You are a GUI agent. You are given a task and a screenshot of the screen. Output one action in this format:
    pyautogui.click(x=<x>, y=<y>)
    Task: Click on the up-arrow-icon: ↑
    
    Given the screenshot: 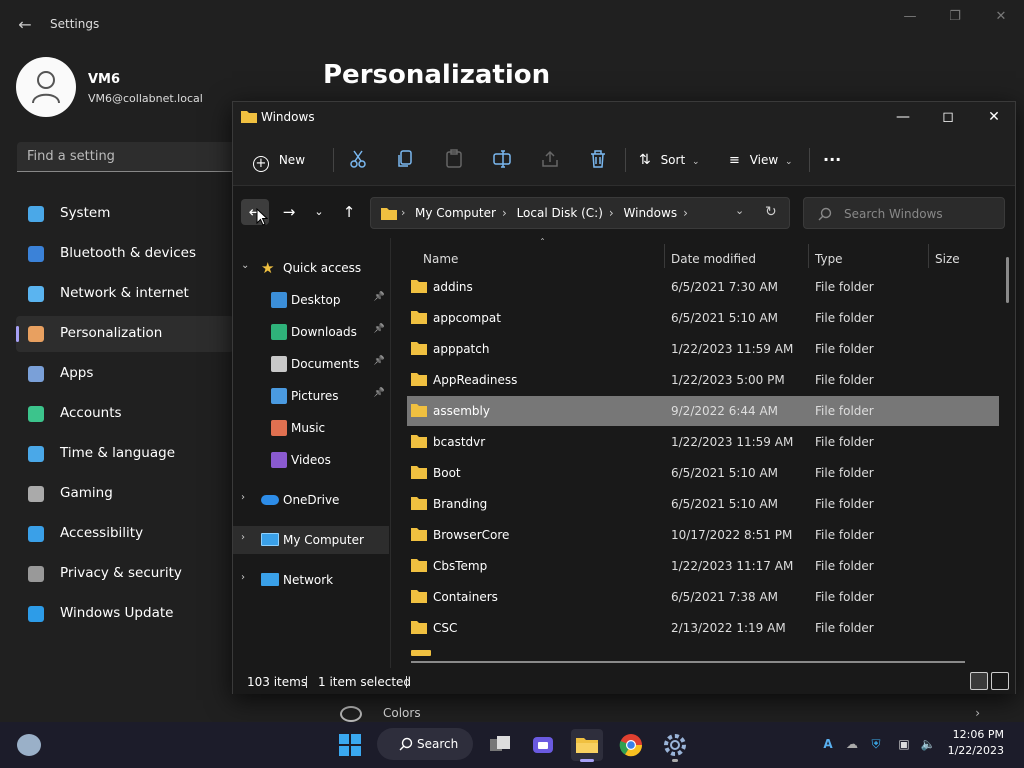 What is the action you would take?
    pyautogui.click(x=349, y=212)
    